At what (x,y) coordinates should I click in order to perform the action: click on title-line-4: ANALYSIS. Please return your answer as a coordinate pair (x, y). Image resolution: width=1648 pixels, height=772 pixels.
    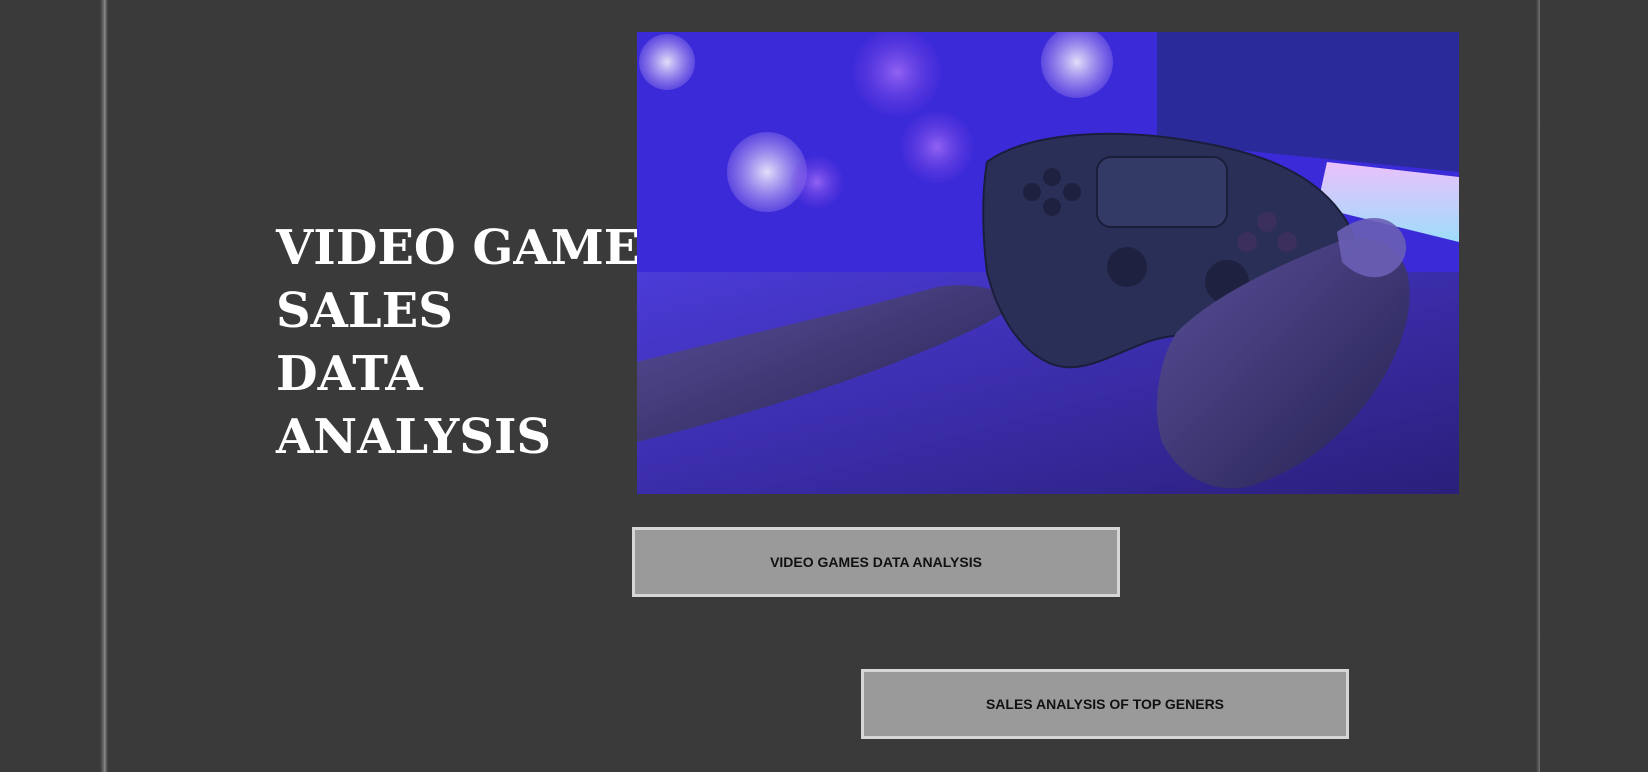
    Looking at the image, I should click on (414, 437).